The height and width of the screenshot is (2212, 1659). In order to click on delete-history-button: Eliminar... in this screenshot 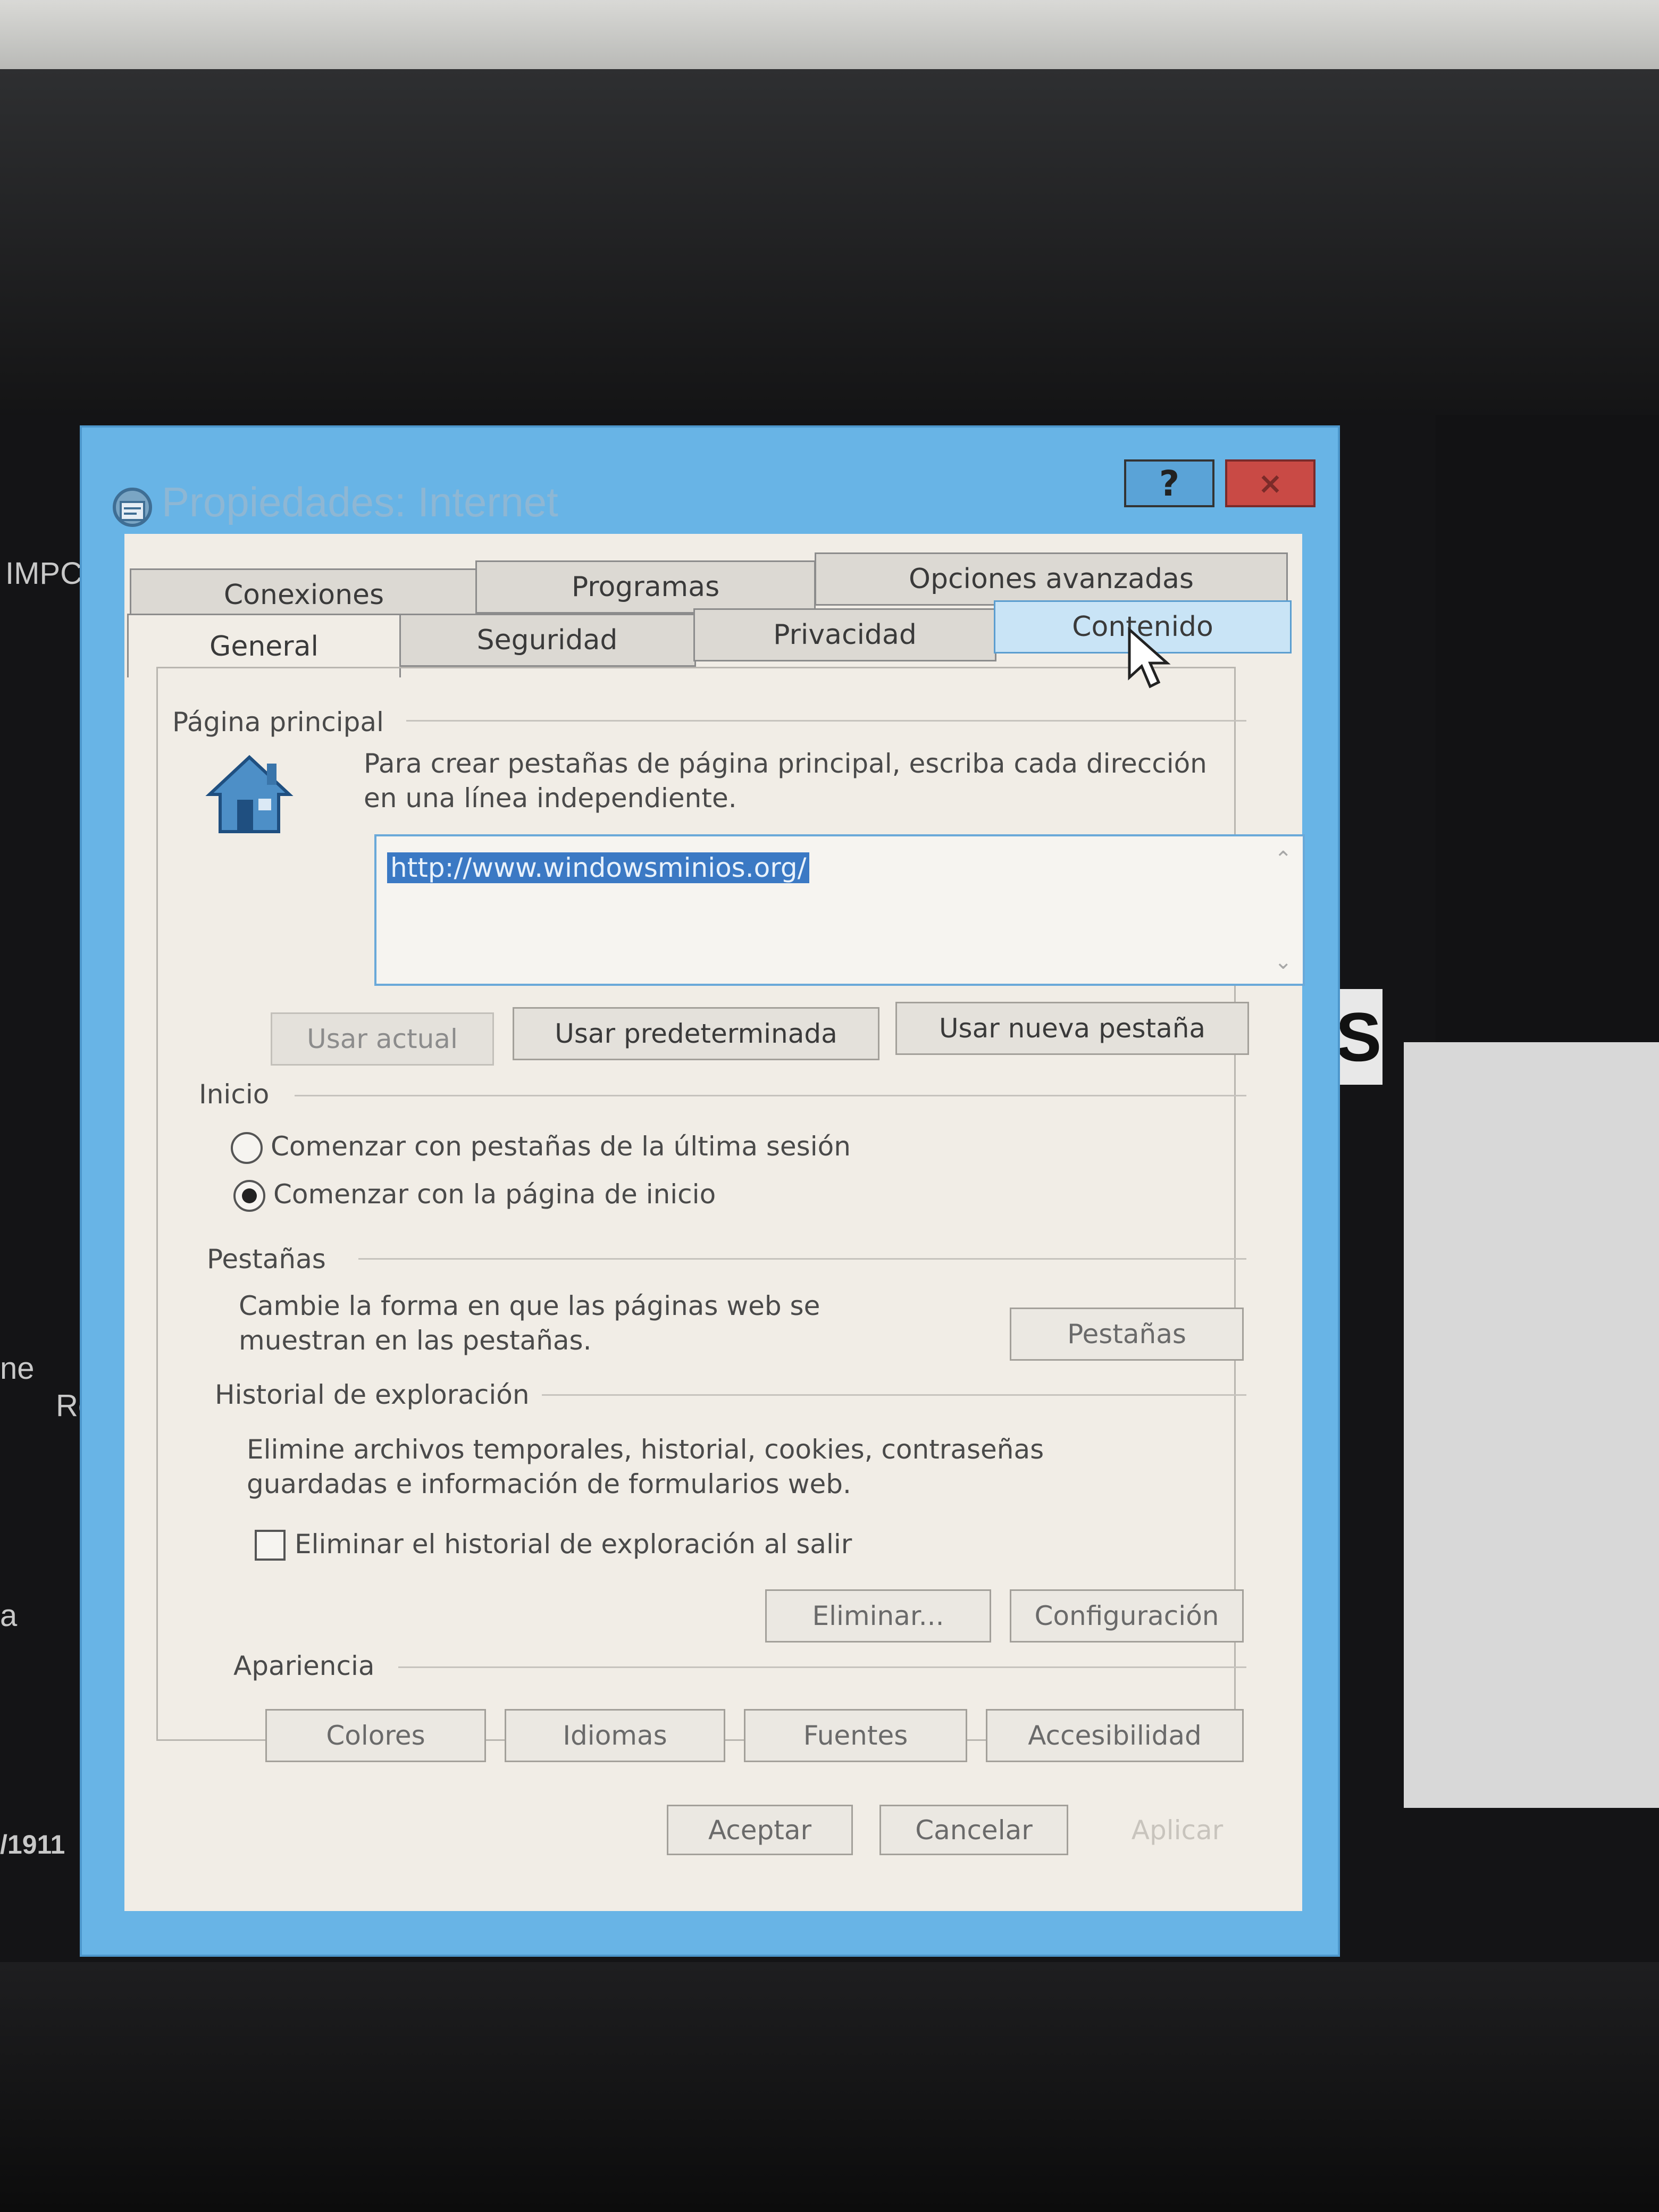, I will do `click(878, 1616)`.